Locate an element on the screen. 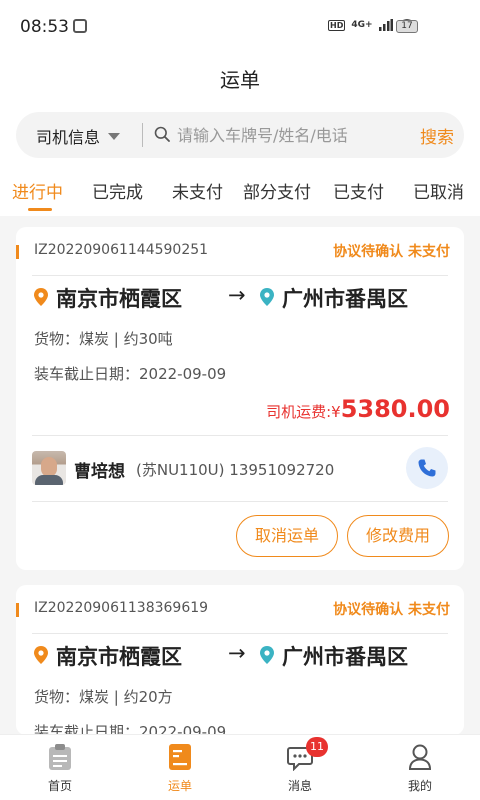 The width and height of the screenshot is (480, 800). profile-icon is located at coordinates (420, 757).